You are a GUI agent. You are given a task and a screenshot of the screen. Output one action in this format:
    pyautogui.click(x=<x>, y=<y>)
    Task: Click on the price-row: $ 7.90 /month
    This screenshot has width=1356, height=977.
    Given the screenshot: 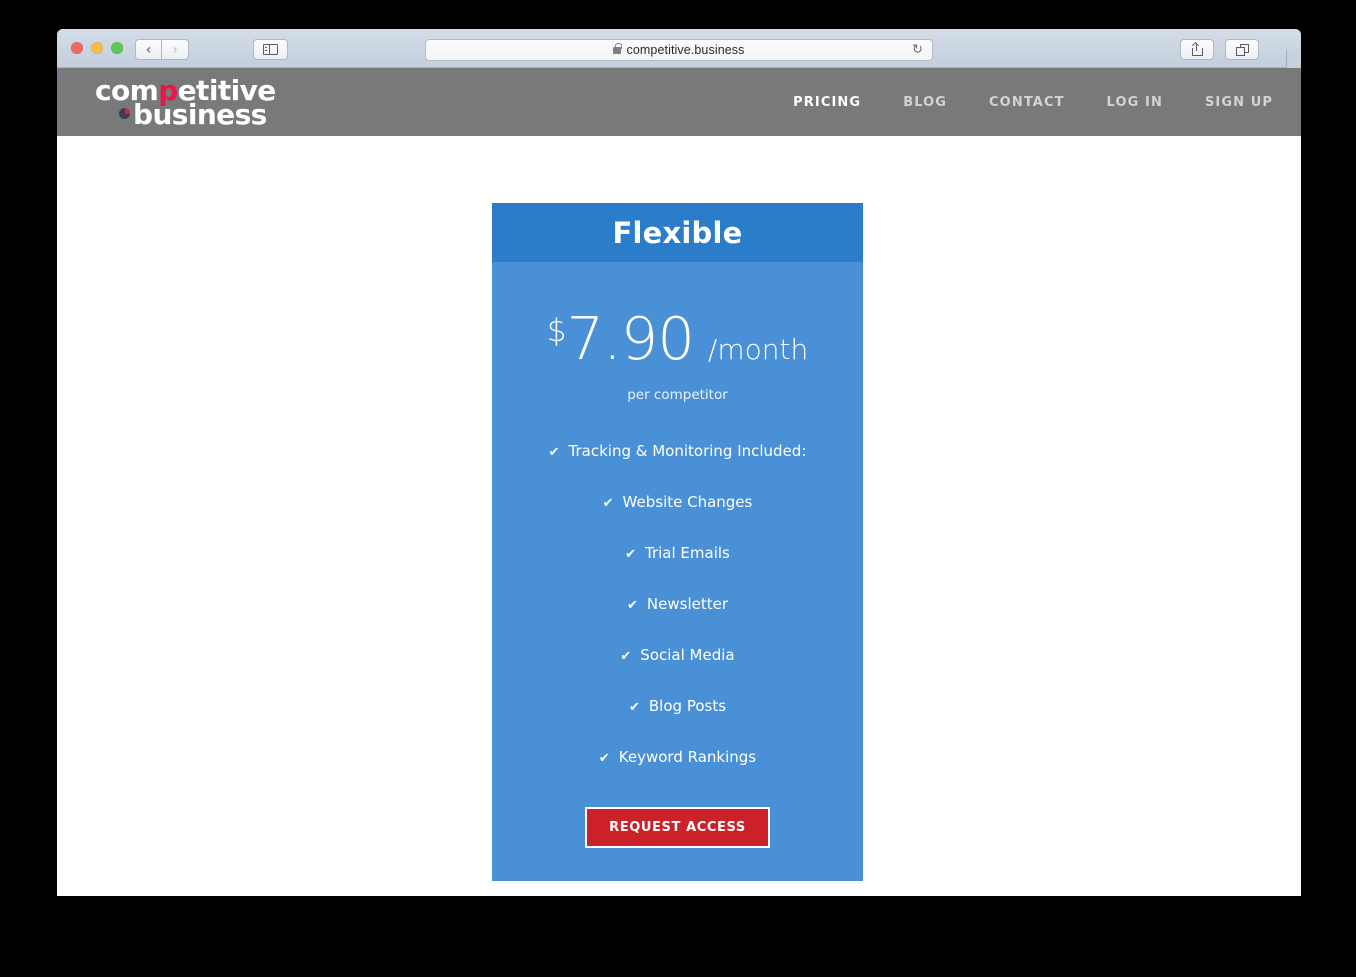 What is the action you would take?
    pyautogui.click(x=677, y=338)
    